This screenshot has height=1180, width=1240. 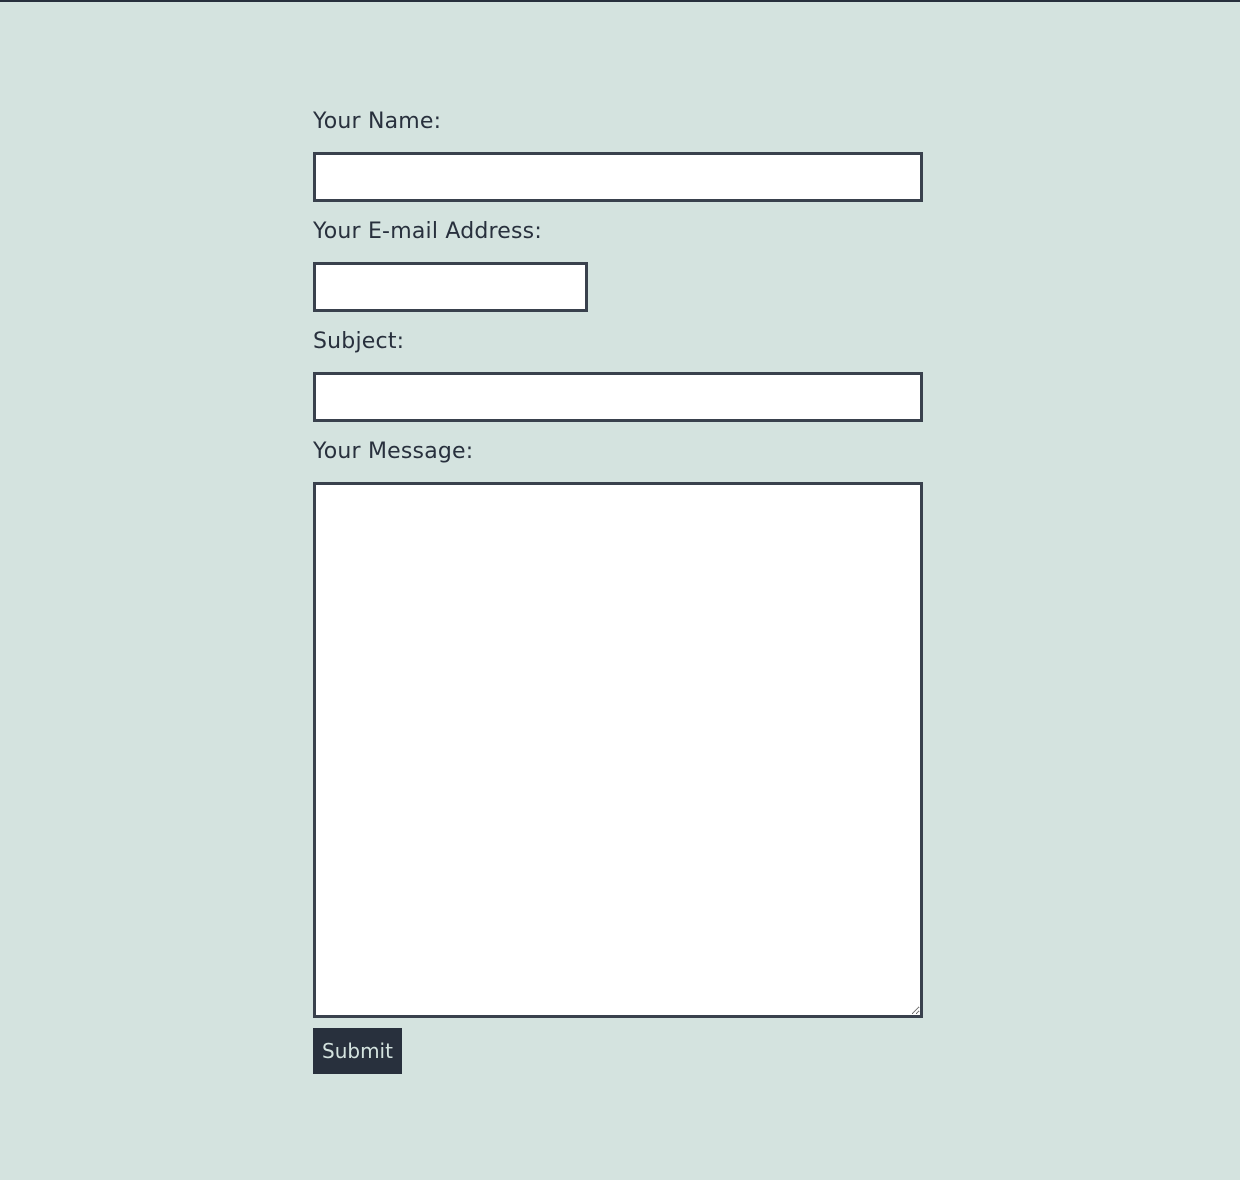 What do you see at coordinates (618, 177) in the screenshot?
I see `name-input` at bounding box center [618, 177].